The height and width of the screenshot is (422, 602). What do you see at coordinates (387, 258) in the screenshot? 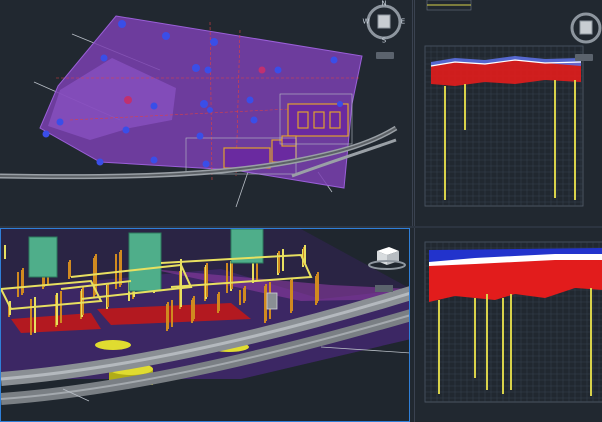
I see `viewcube-3d` at bounding box center [387, 258].